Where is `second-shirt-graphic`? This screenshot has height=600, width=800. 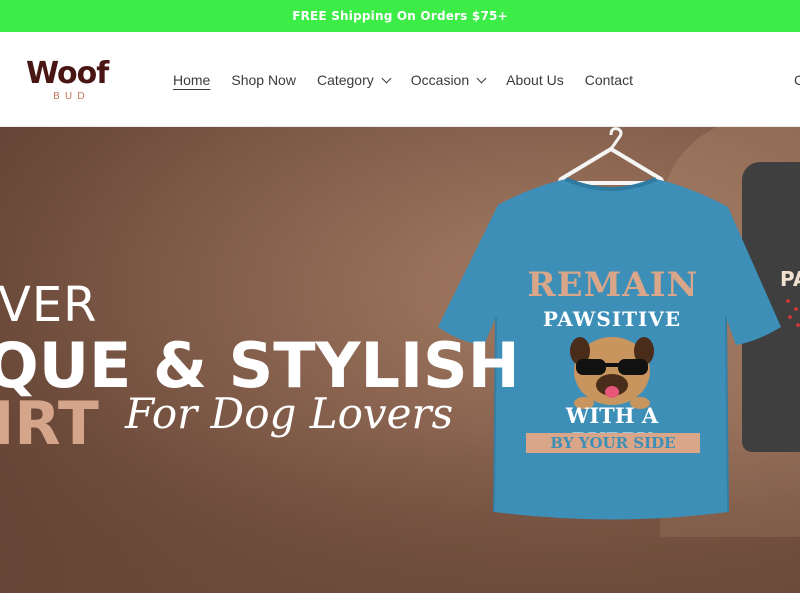
second-shirt-graphic is located at coordinates (793, 313).